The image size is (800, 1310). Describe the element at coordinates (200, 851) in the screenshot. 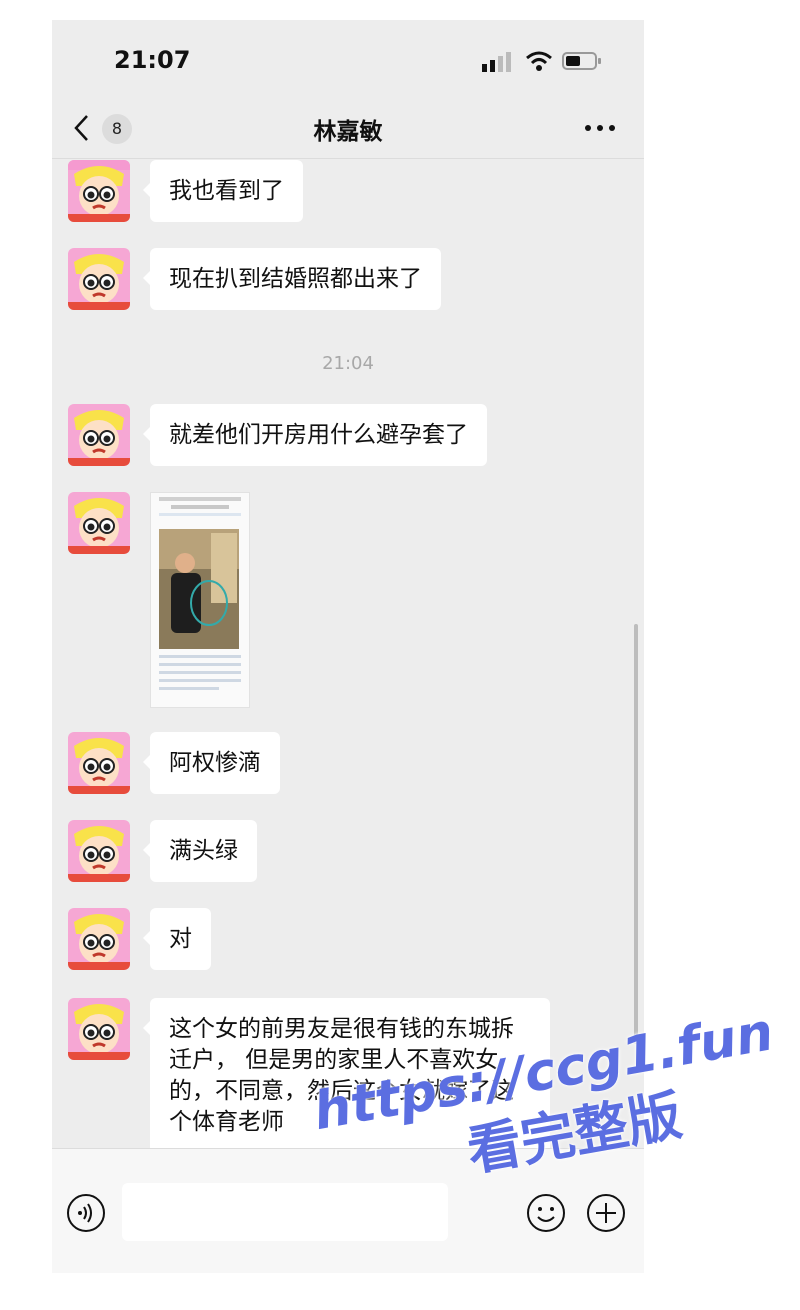

I see `message-bubble: 满头绿` at that location.